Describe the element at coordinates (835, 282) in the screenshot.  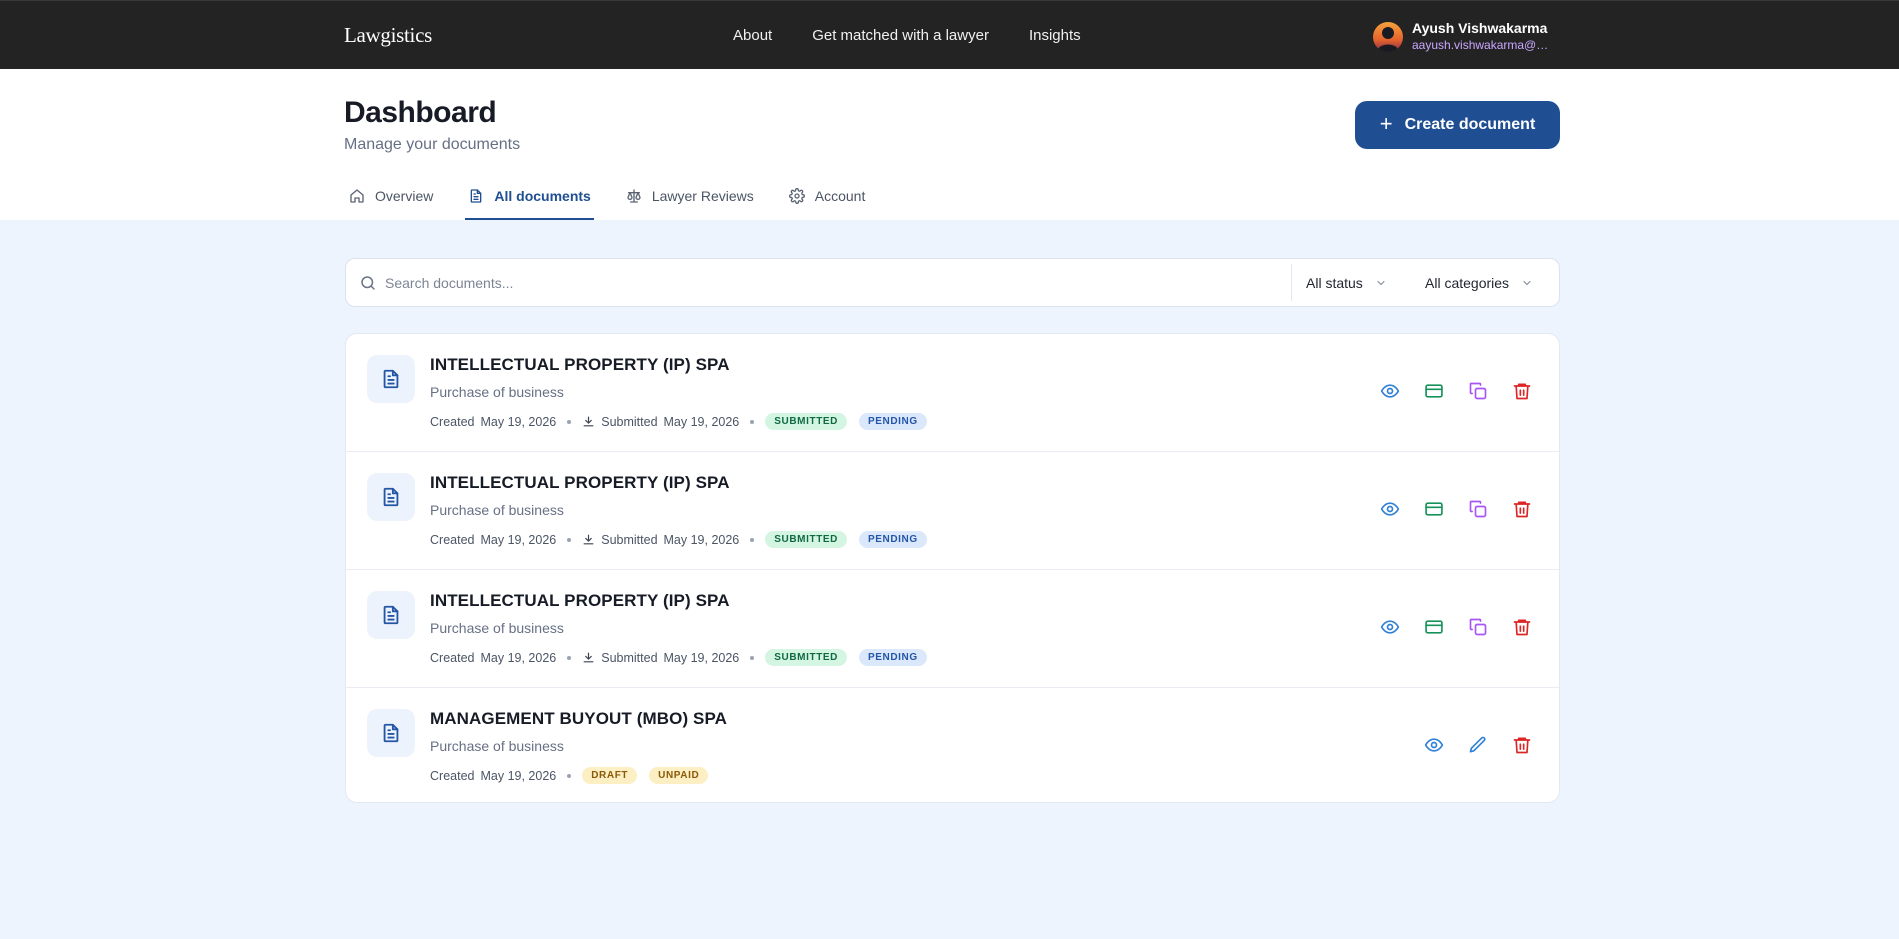
I see `search-input` at that location.